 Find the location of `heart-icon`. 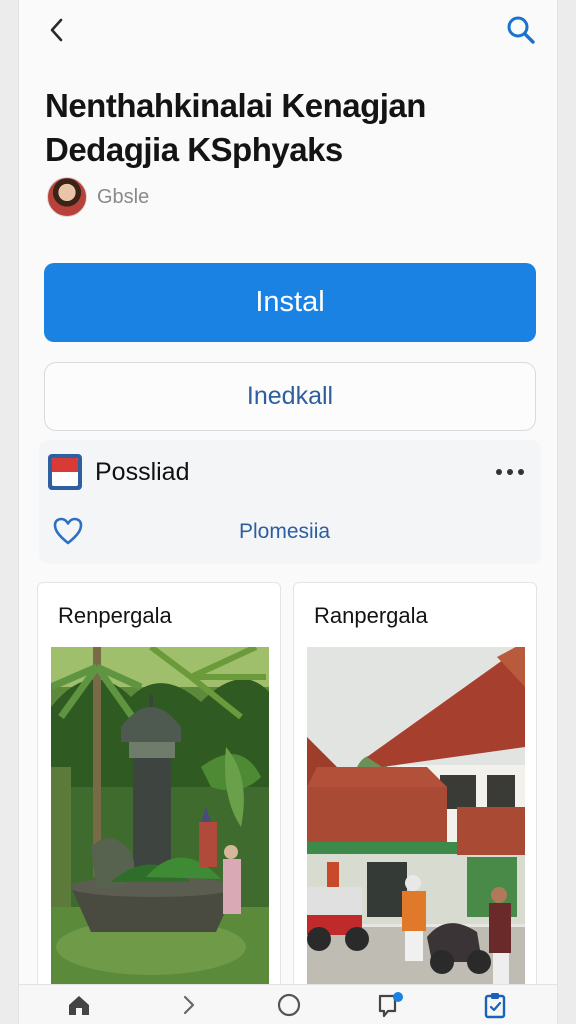

heart-icon is located at coordinates (68, 531).